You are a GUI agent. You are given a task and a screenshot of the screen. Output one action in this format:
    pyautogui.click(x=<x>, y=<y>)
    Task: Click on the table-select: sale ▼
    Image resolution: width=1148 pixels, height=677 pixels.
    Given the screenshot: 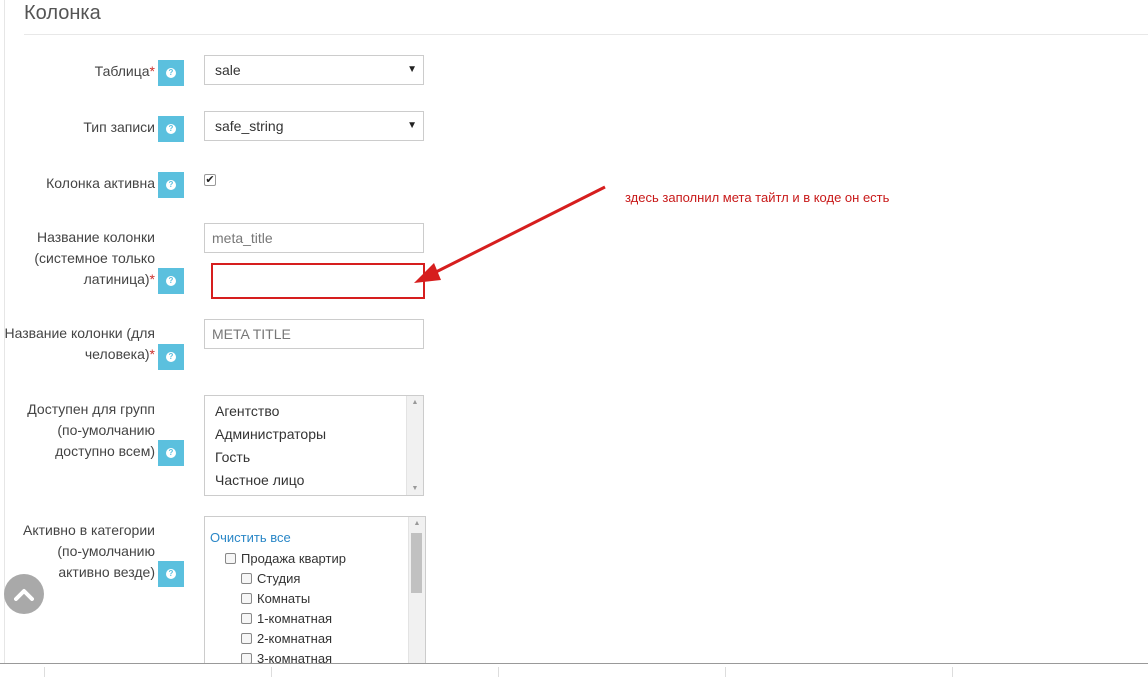 What is the action you would take?
    pyautogui.click(x=314, y=70)
    